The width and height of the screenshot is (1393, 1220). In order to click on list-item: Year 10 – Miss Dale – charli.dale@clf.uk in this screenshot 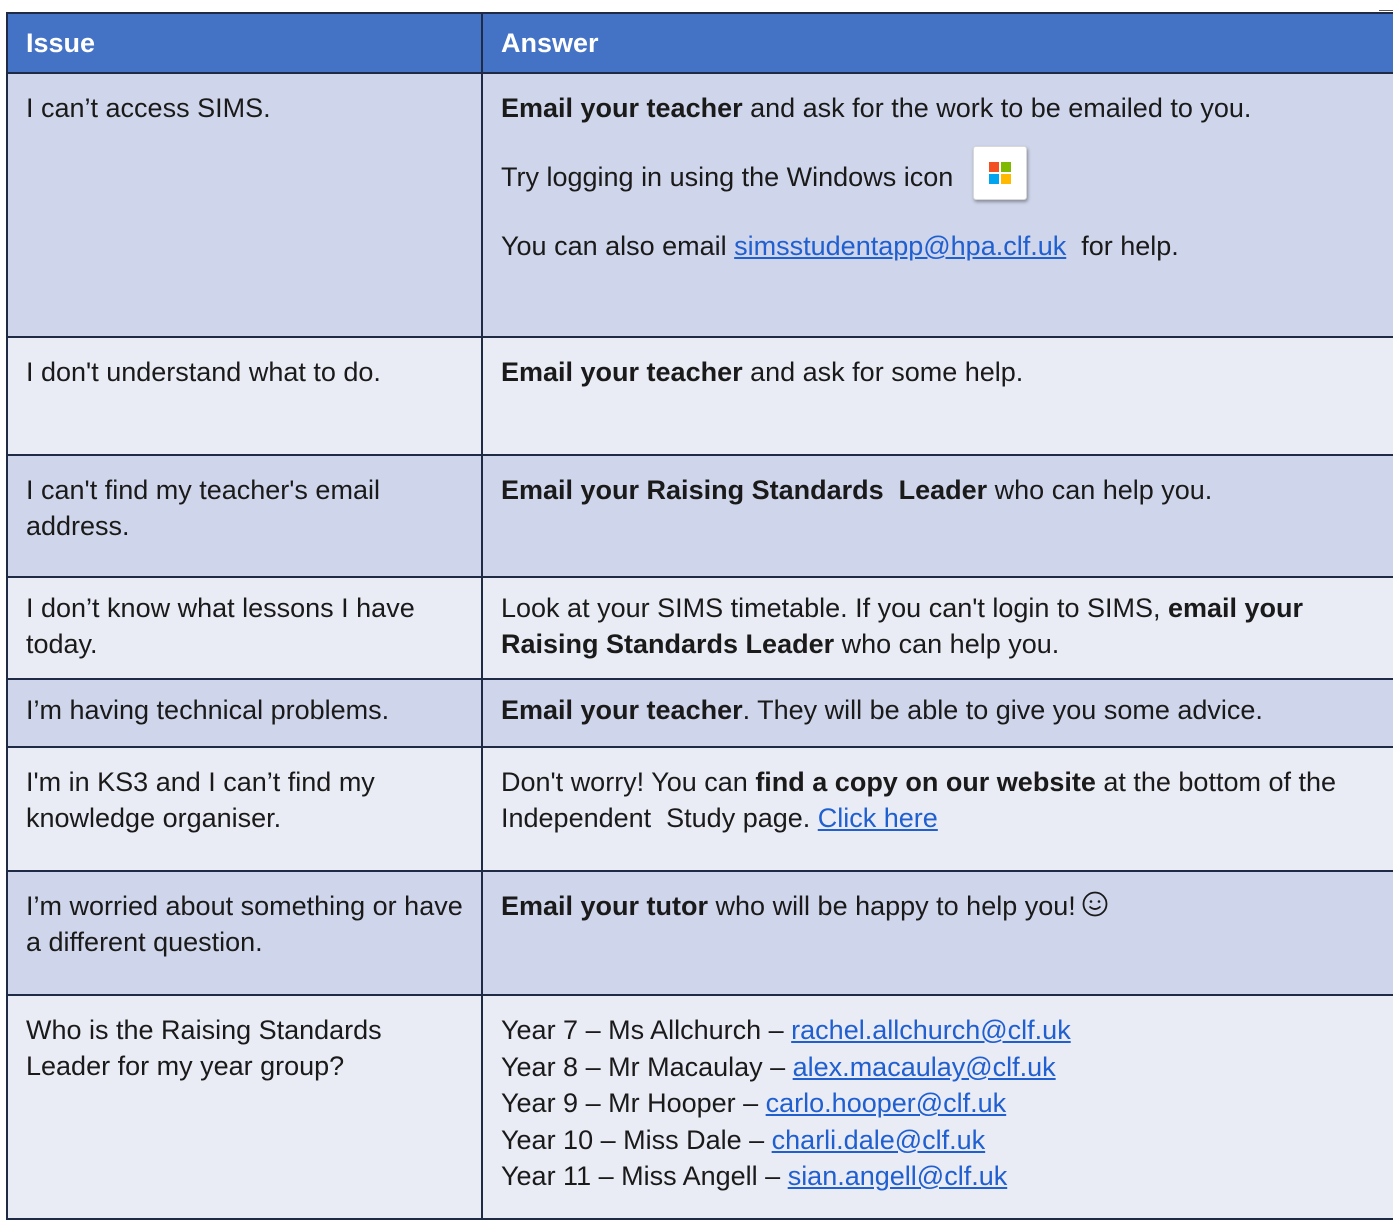, I will do `click(938, 1140)`.